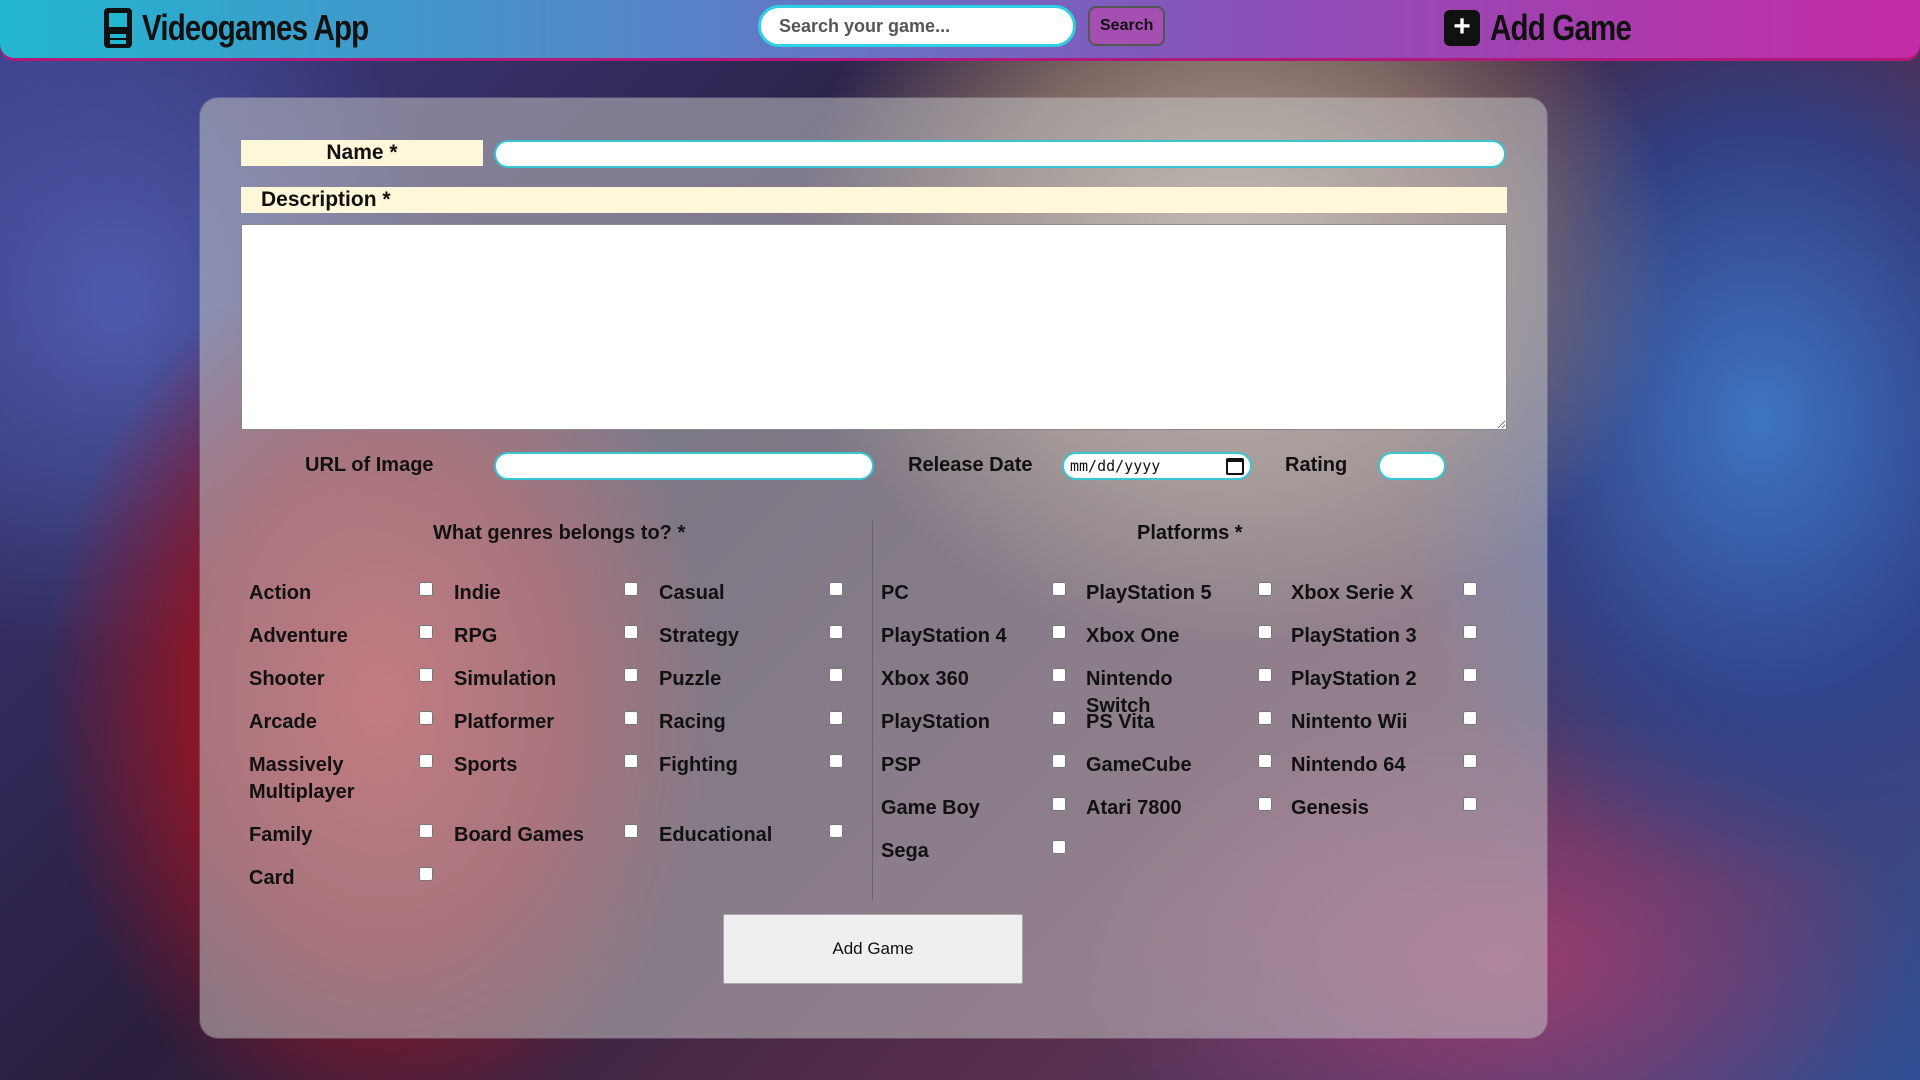 The height and width of the screenshot is (1080, 1920). Describe the element at coordinates (283, 722) in the screenshot. I see `genre-label: Arcade` at that location.